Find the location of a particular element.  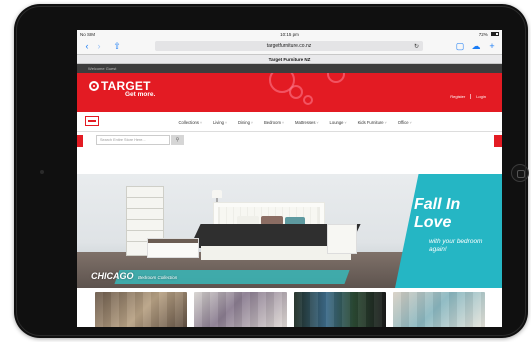

nightstand is located at coordinates (342, 239).